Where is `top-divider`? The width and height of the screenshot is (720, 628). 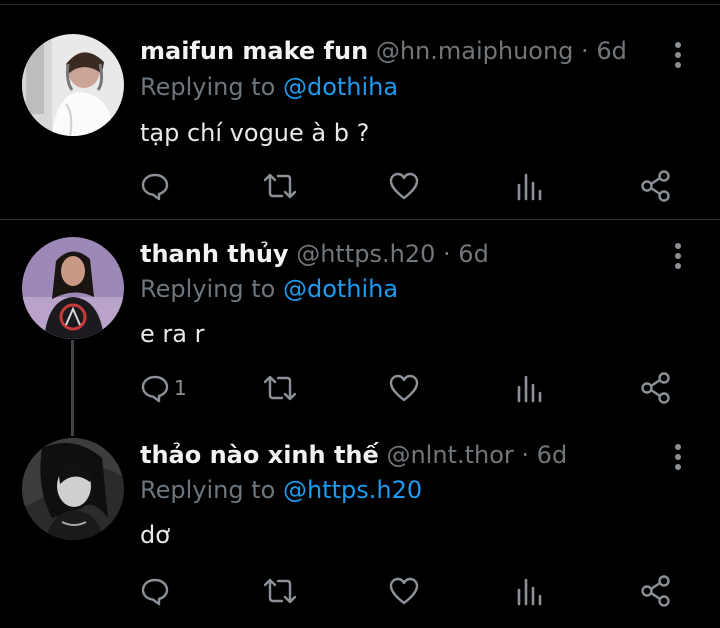
top-divider is located at coordinates (360, 4).